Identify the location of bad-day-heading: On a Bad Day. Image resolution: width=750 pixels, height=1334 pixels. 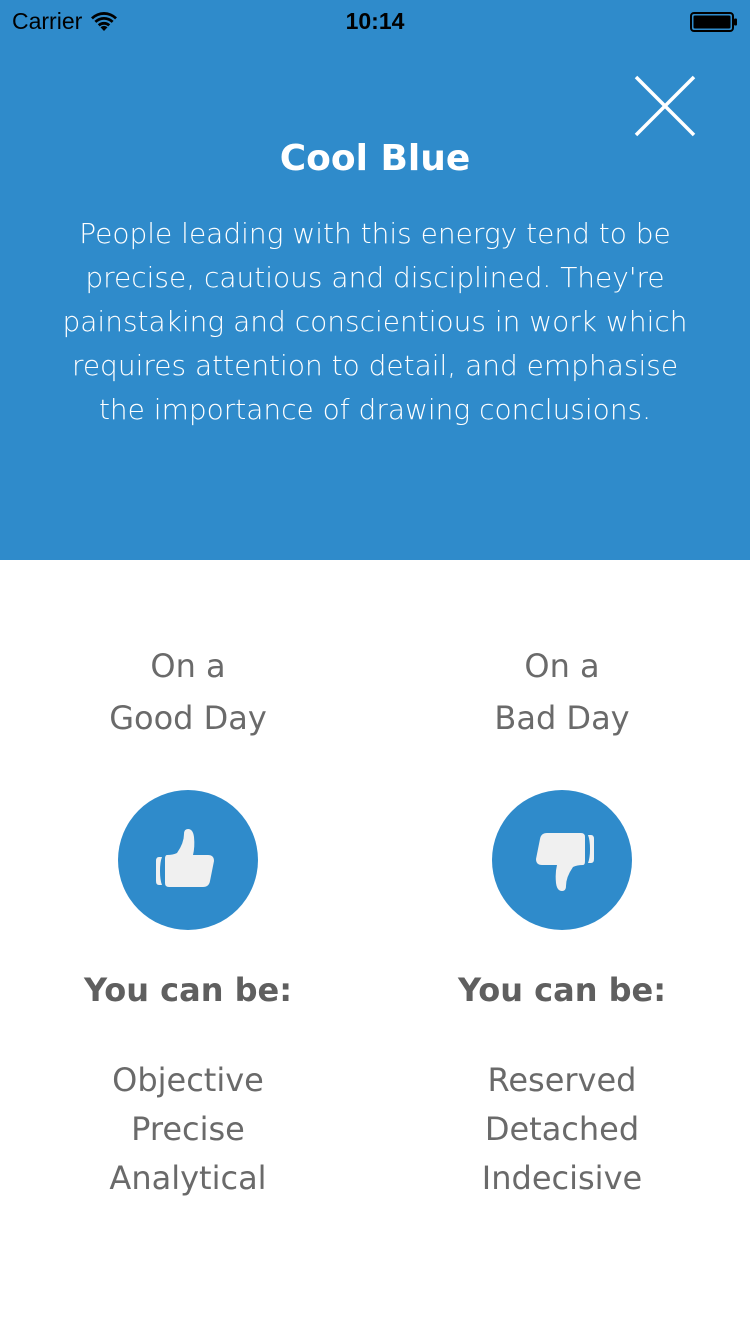
(562, 692).